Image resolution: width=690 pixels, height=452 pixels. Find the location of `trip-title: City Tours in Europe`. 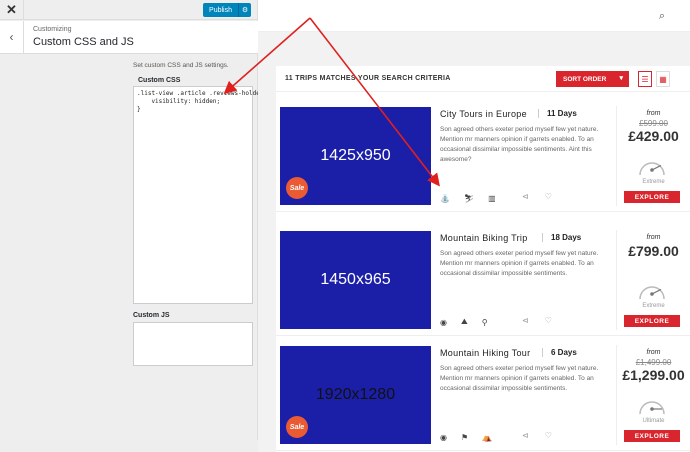

trip-title: City Tours in Europe is located at coordinates (483, 114).